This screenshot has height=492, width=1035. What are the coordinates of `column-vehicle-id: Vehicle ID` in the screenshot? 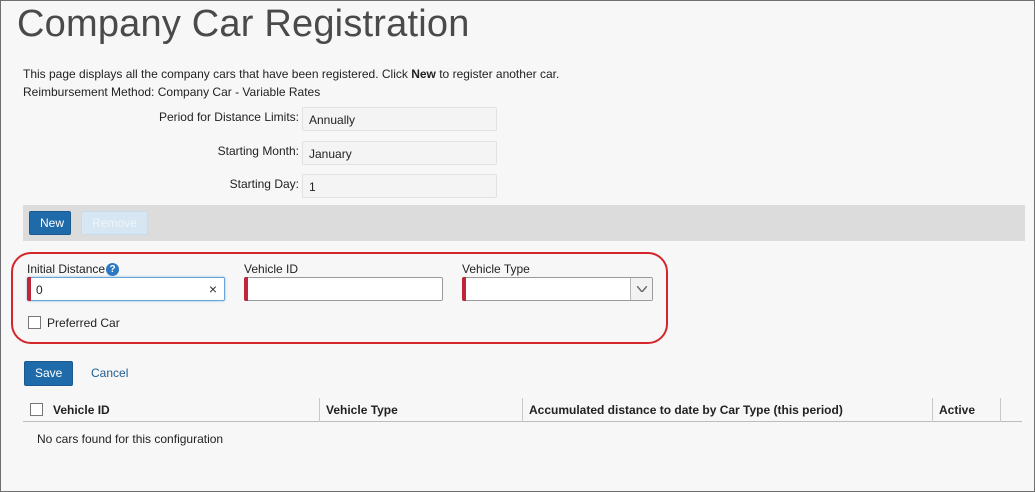 It's located at (183, 410).